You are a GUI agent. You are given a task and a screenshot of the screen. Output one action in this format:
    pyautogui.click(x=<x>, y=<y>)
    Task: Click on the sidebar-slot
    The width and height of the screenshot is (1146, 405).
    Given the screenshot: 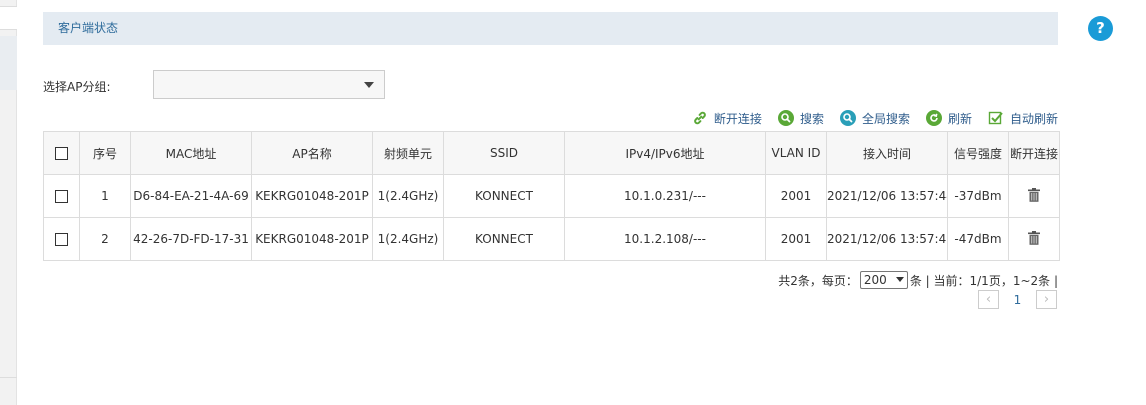 What is the action you would take?
    pyautogui.click(x=8, y=18)
    